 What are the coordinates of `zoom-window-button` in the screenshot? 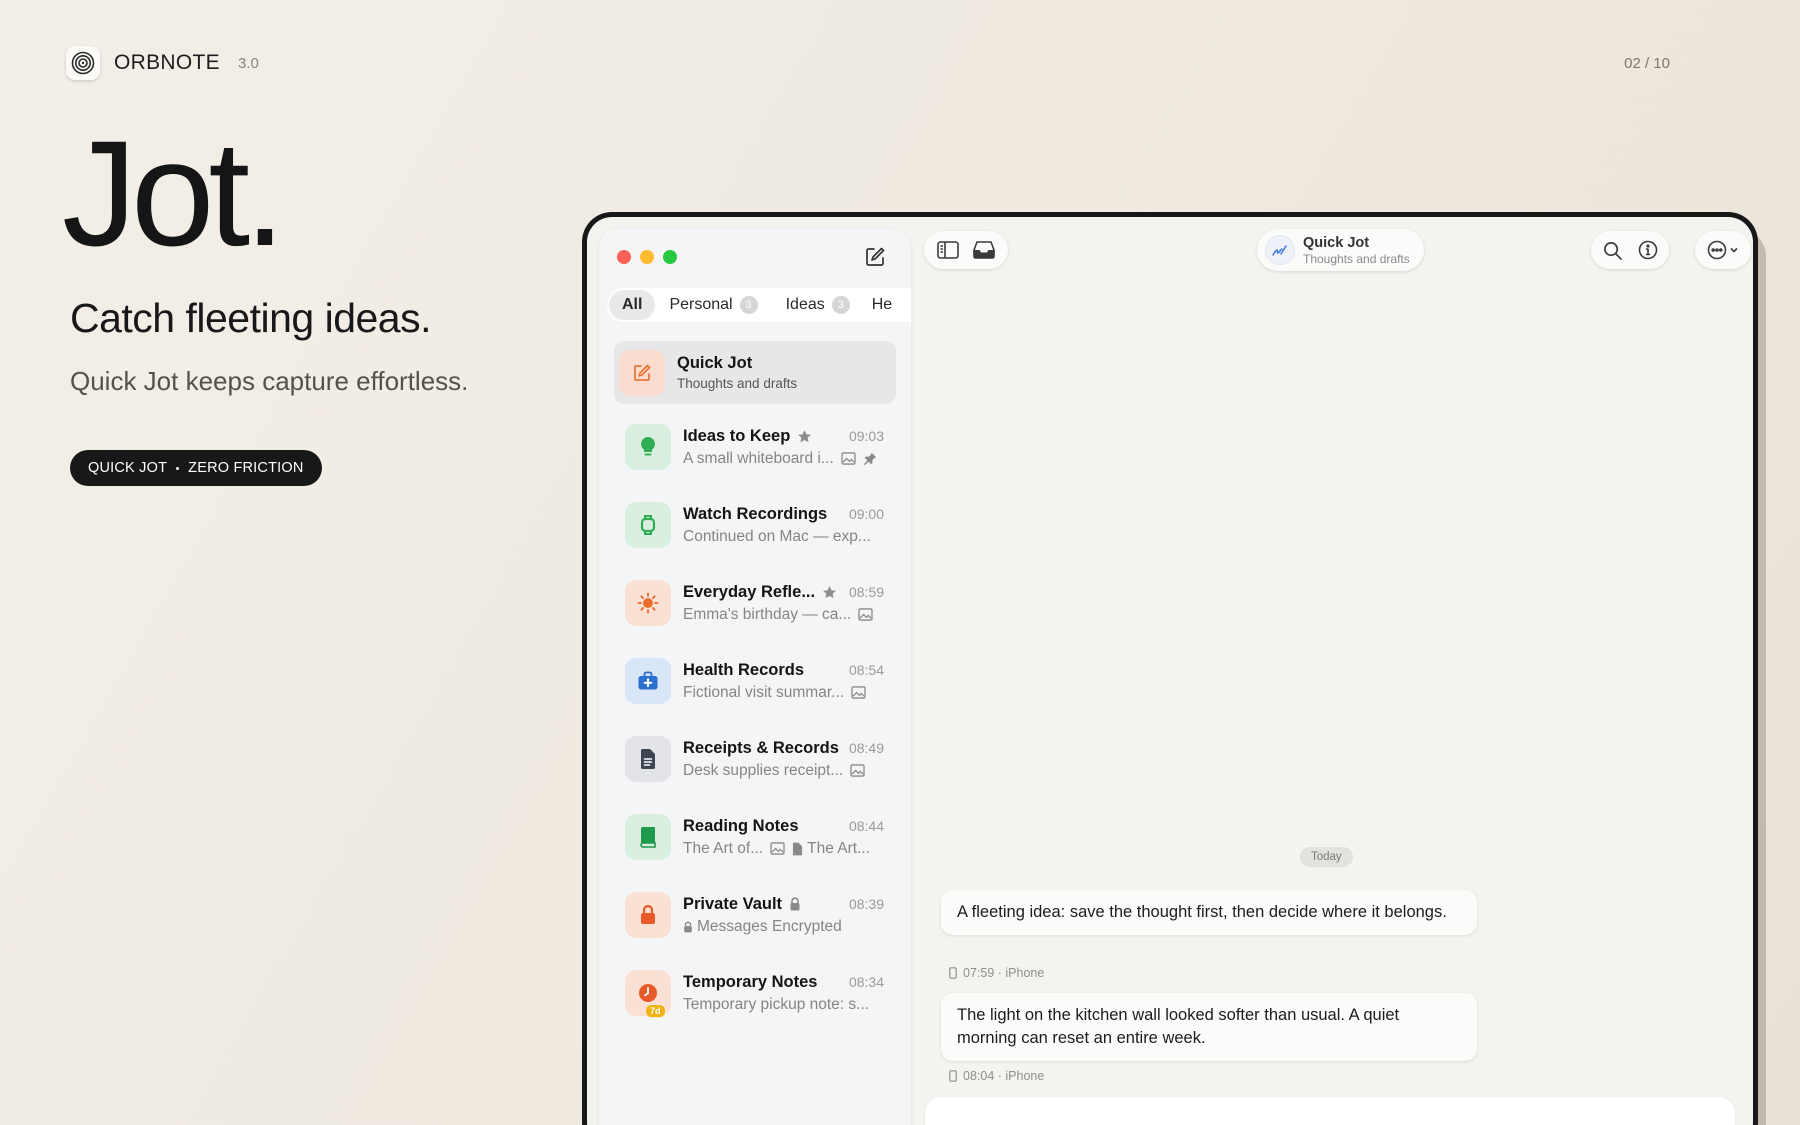 It's located at (670, 257).